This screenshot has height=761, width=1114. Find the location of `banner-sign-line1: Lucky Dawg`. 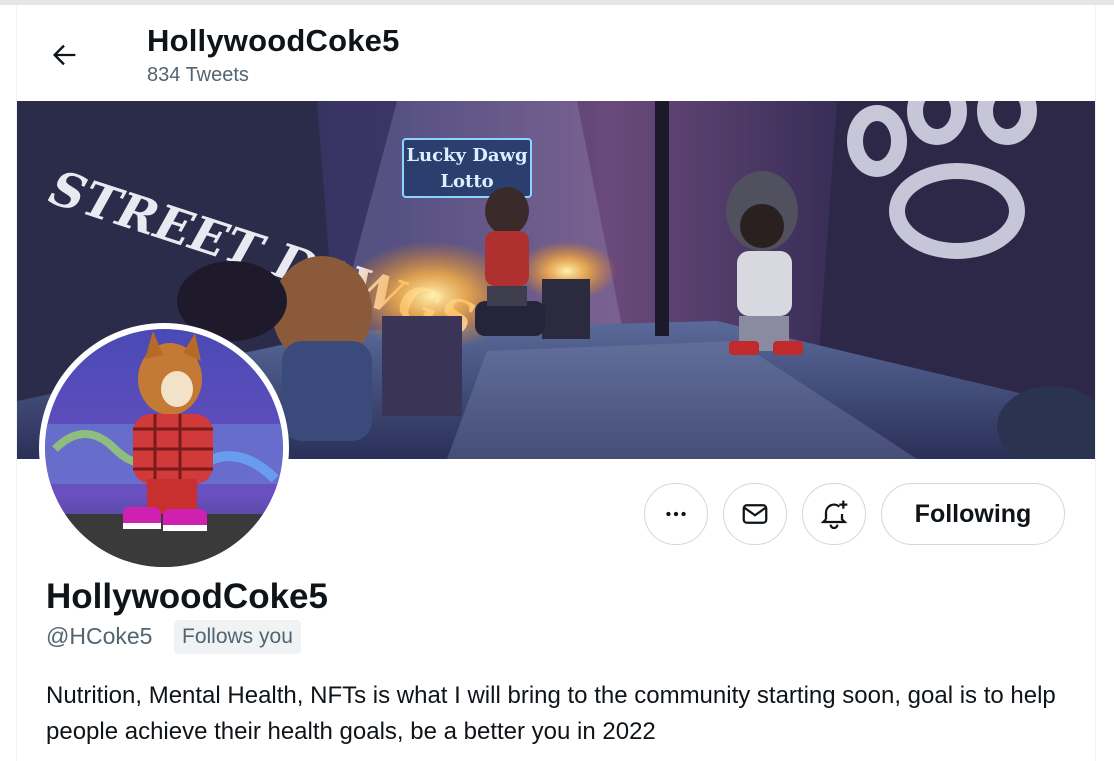

banner-sign-line1: Lucky Dawg is located at coordinates (467, 155).